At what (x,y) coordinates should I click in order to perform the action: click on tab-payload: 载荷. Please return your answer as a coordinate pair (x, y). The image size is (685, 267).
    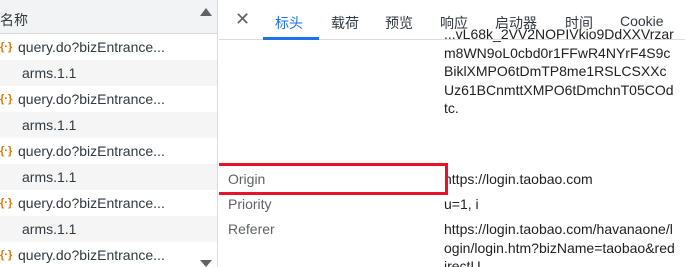
    Looking at the image, I should click on (345, 23).